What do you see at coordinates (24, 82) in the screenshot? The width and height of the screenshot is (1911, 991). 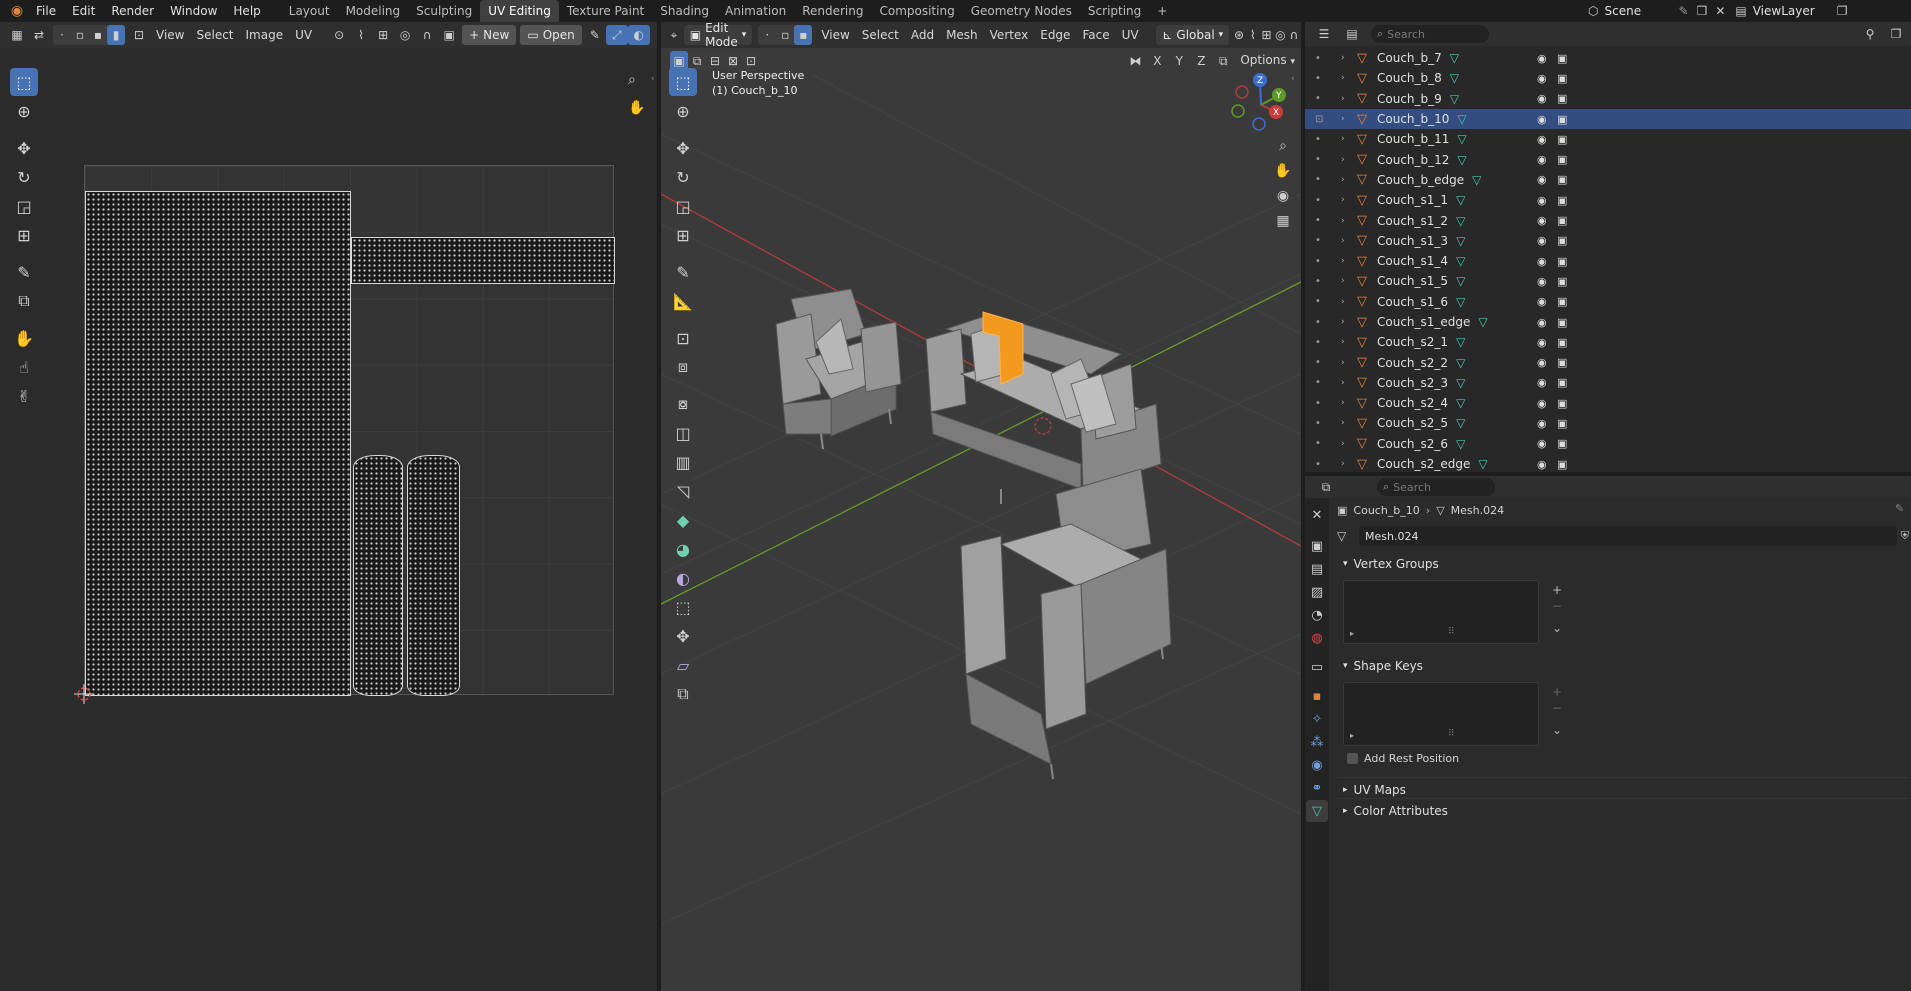 I see `select-box-icon: ⬚` at bounding box center [24, 82].